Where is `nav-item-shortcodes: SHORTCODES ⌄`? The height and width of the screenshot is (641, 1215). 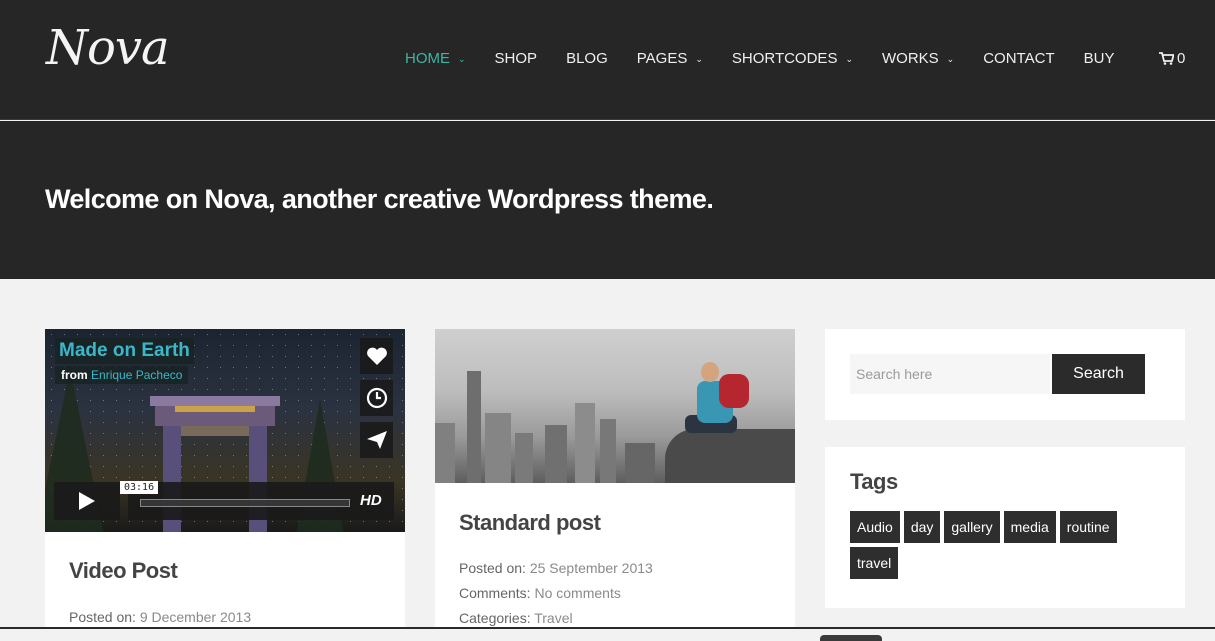
nav-item-shortcodes: SHORTCODES ⌄ is located at coordinates (792, 58).